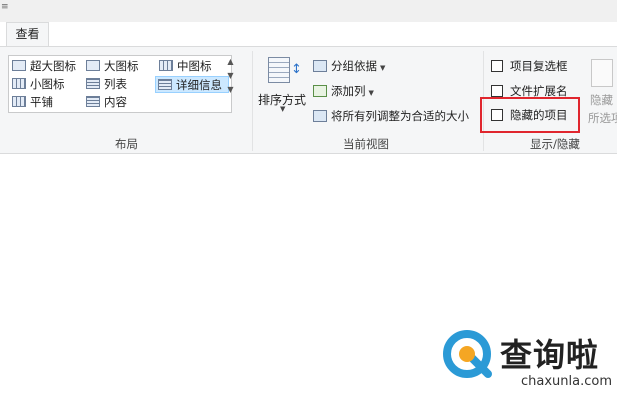  What do you see at coordinates (349, 66) in the screenshot?
I see `group-by-button: 分组依据 ▼` at bounding box center [349, 66].